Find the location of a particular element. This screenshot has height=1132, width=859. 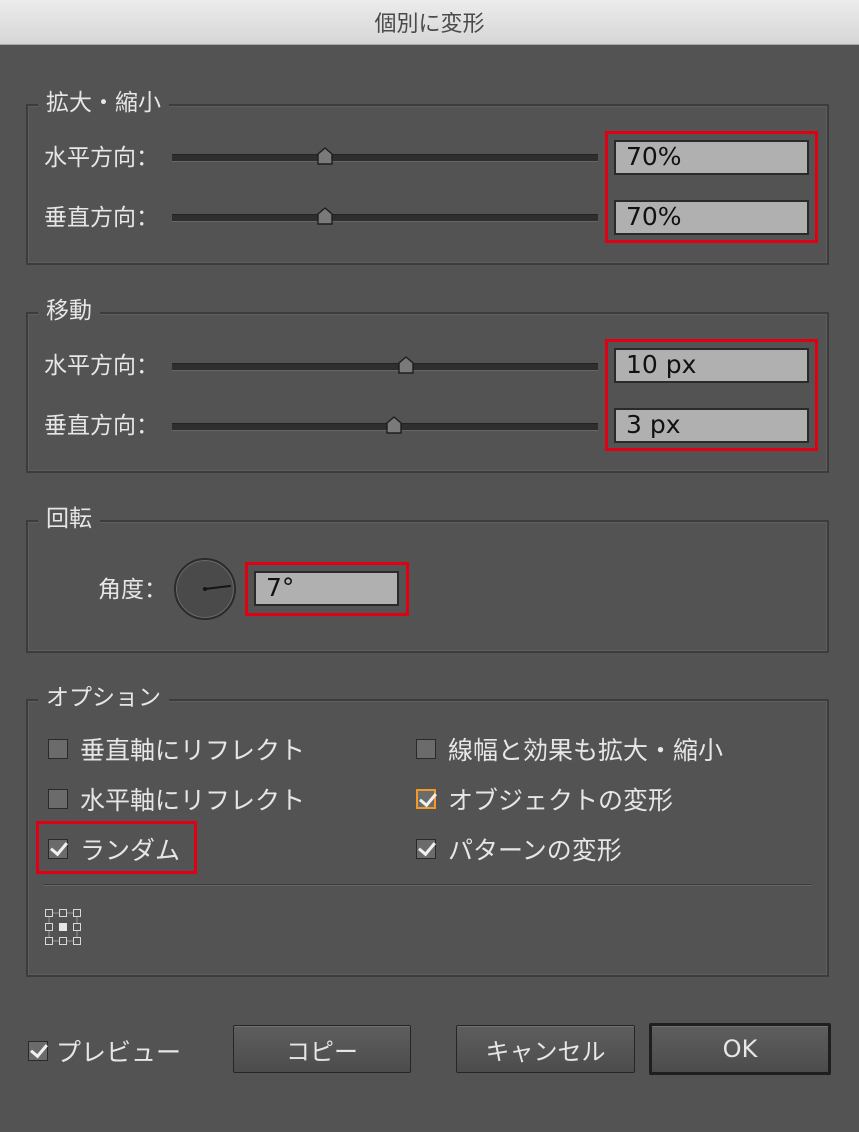

scale-strokes-label: 線幅と効果も拡大・縮小 is located at coordinates (586, 750).